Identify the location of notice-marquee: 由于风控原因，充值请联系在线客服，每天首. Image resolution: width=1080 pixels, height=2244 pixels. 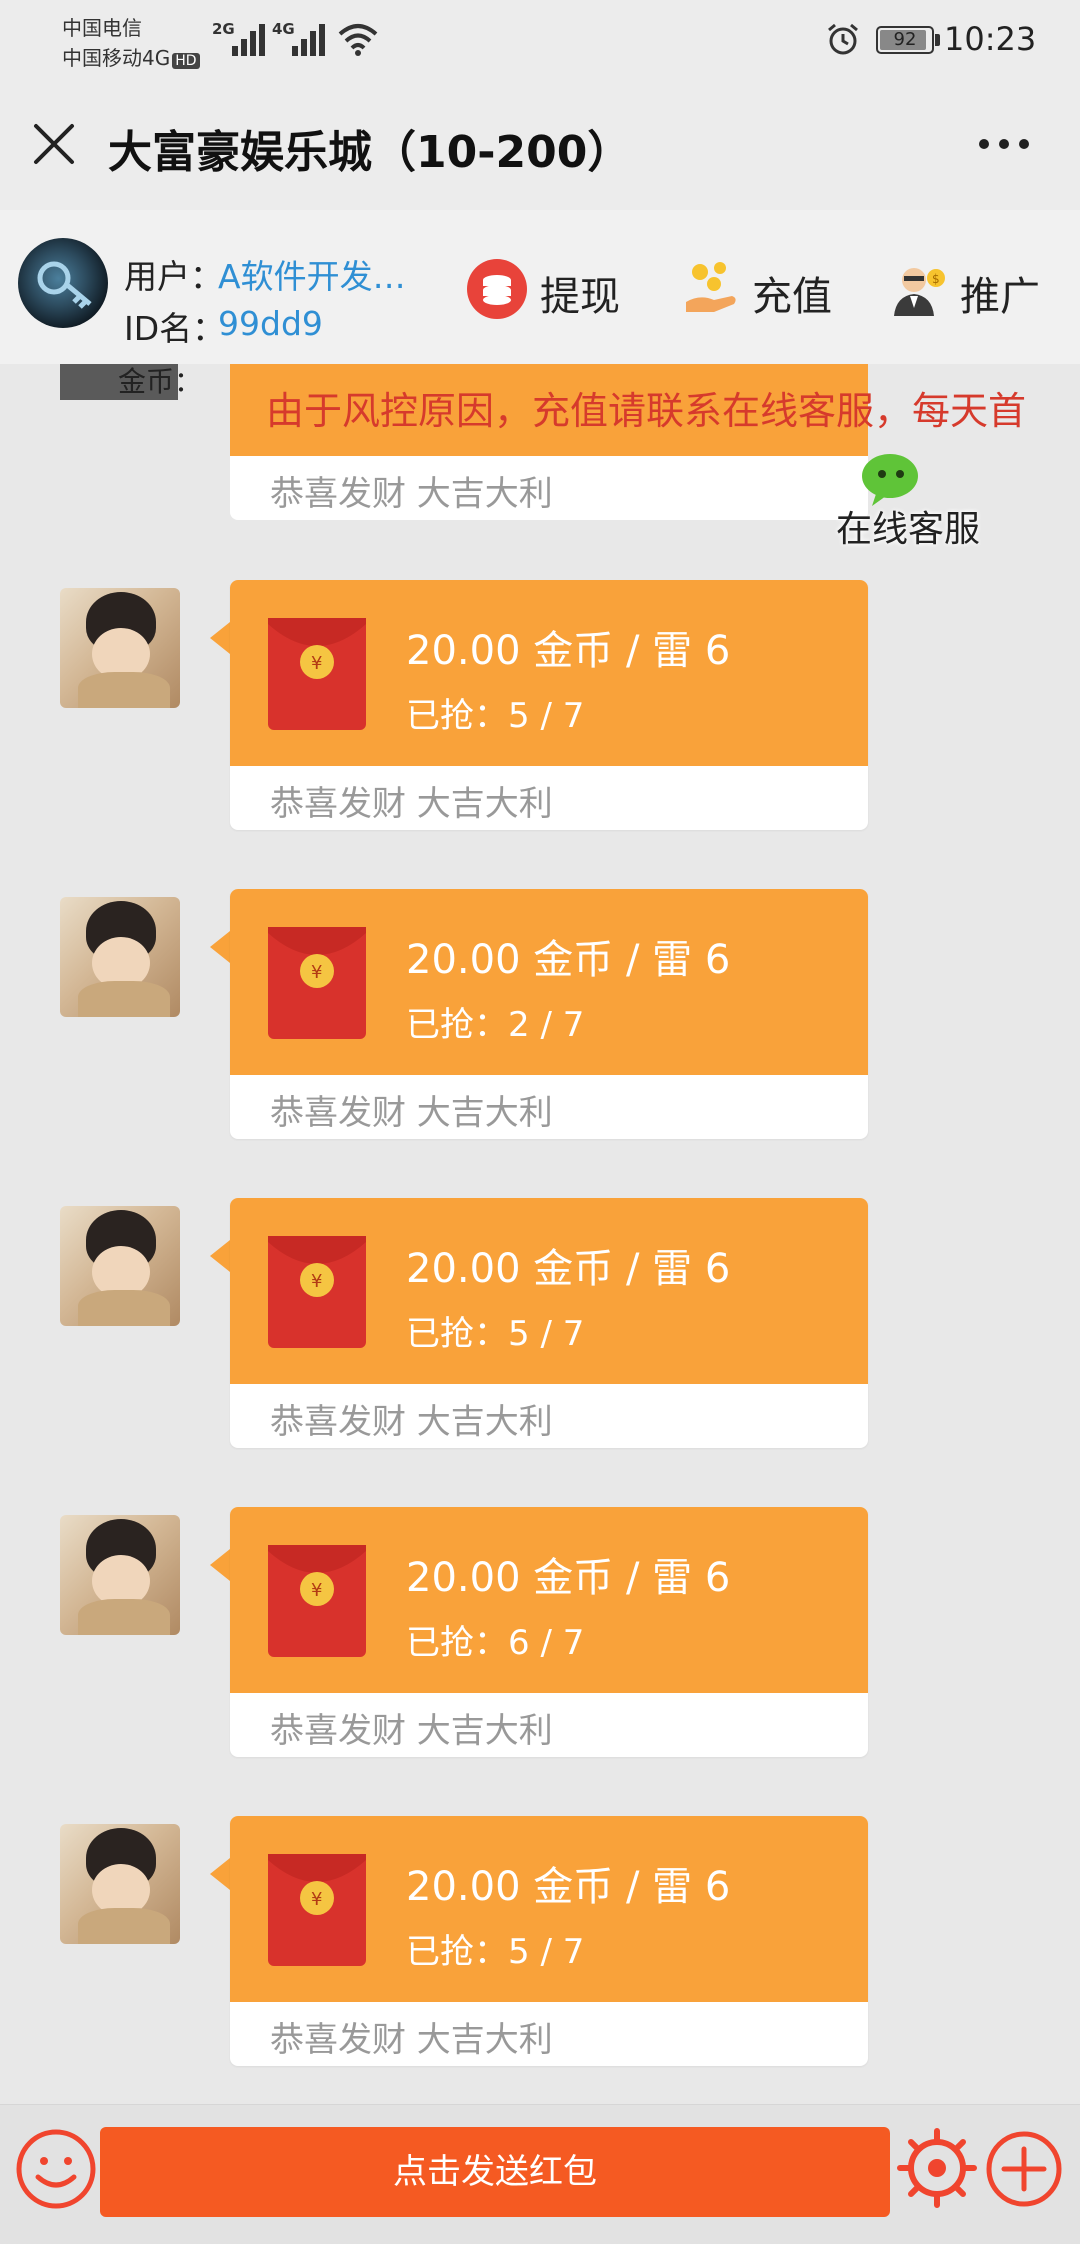
(646, 411).